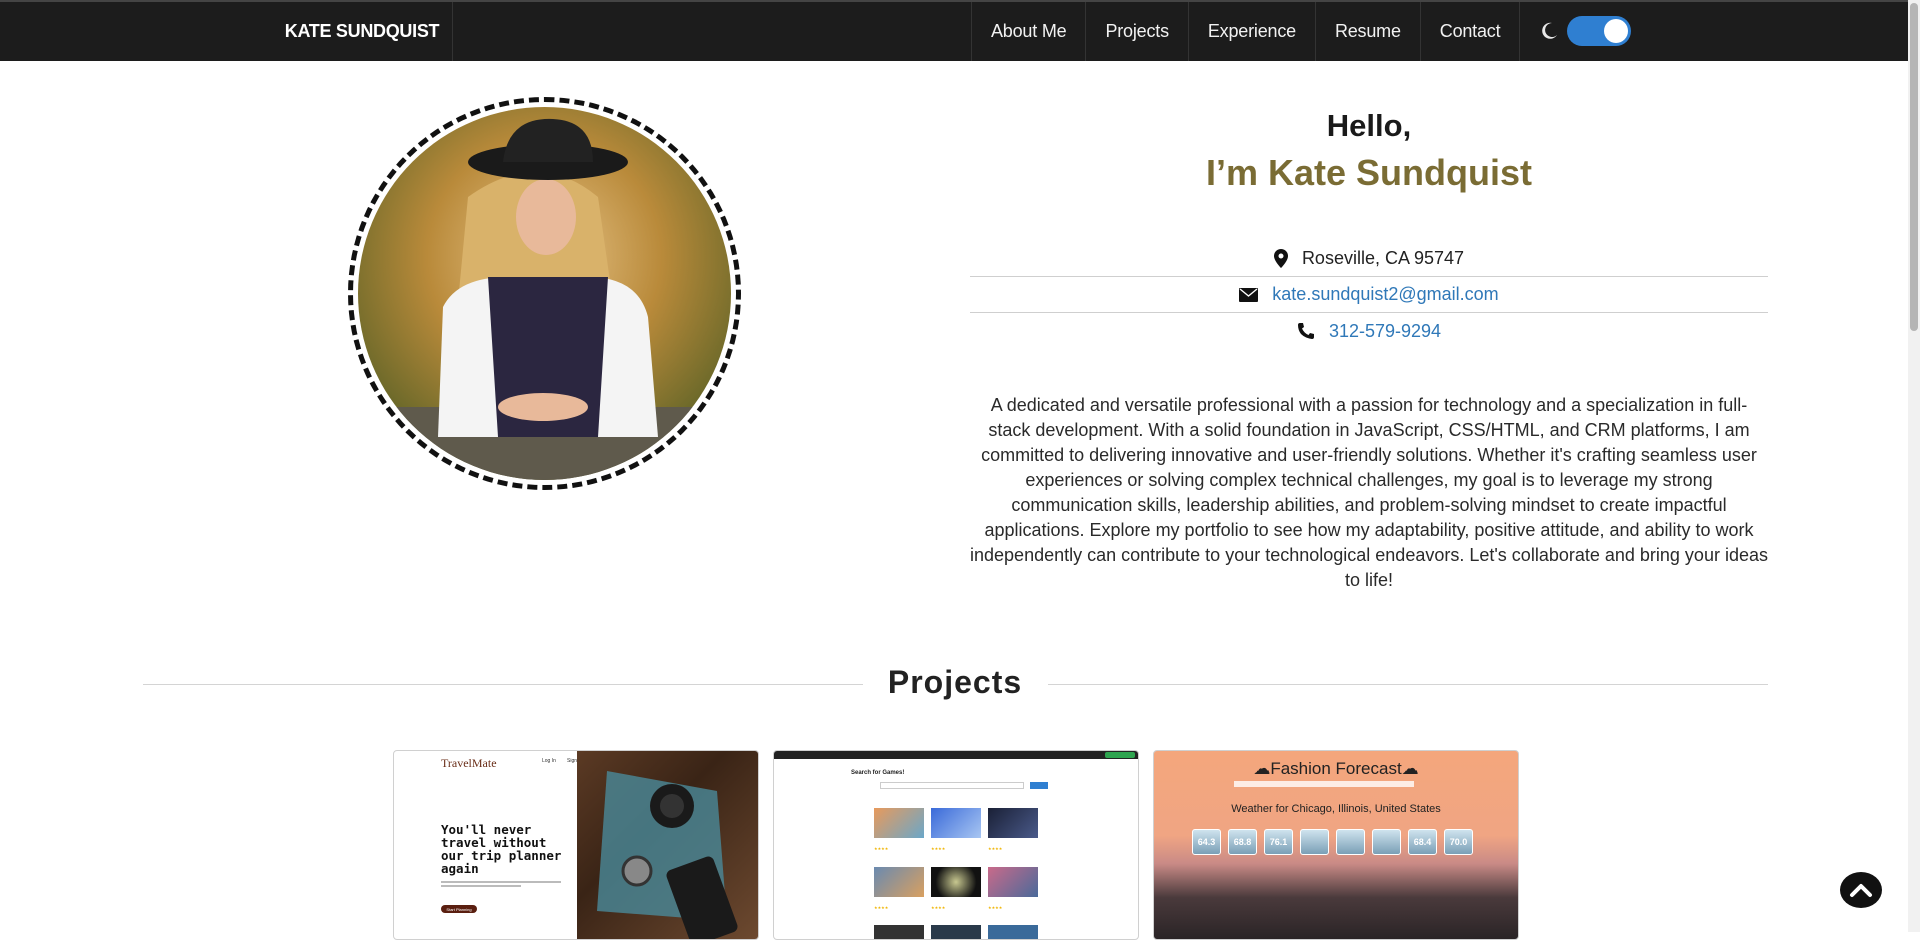 The height and width of the screenshot is (940, 1920). Describe the element at coordinates (503, 684) in the screenshot. I see `section-divider-left` at that location.